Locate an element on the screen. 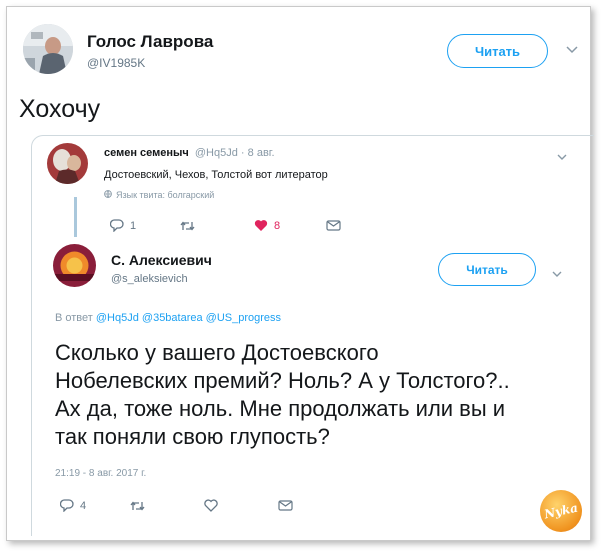 This screenshot has height=551, width=601. in-reply-prefix: В ответ is located at coordinates (74, 318).